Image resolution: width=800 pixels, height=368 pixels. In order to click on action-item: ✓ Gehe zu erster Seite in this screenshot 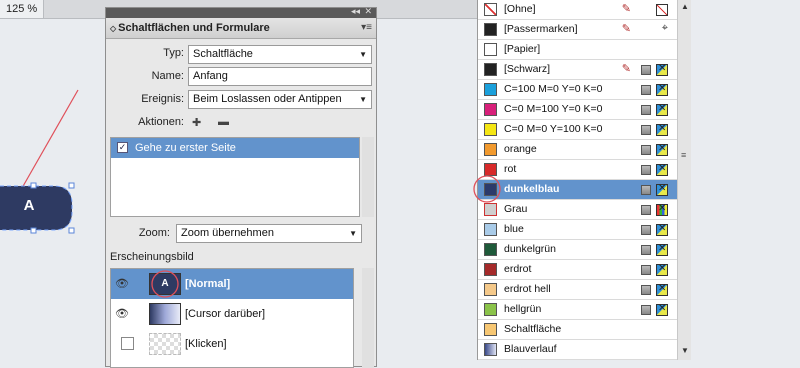, I will do `click(235, 148)`.